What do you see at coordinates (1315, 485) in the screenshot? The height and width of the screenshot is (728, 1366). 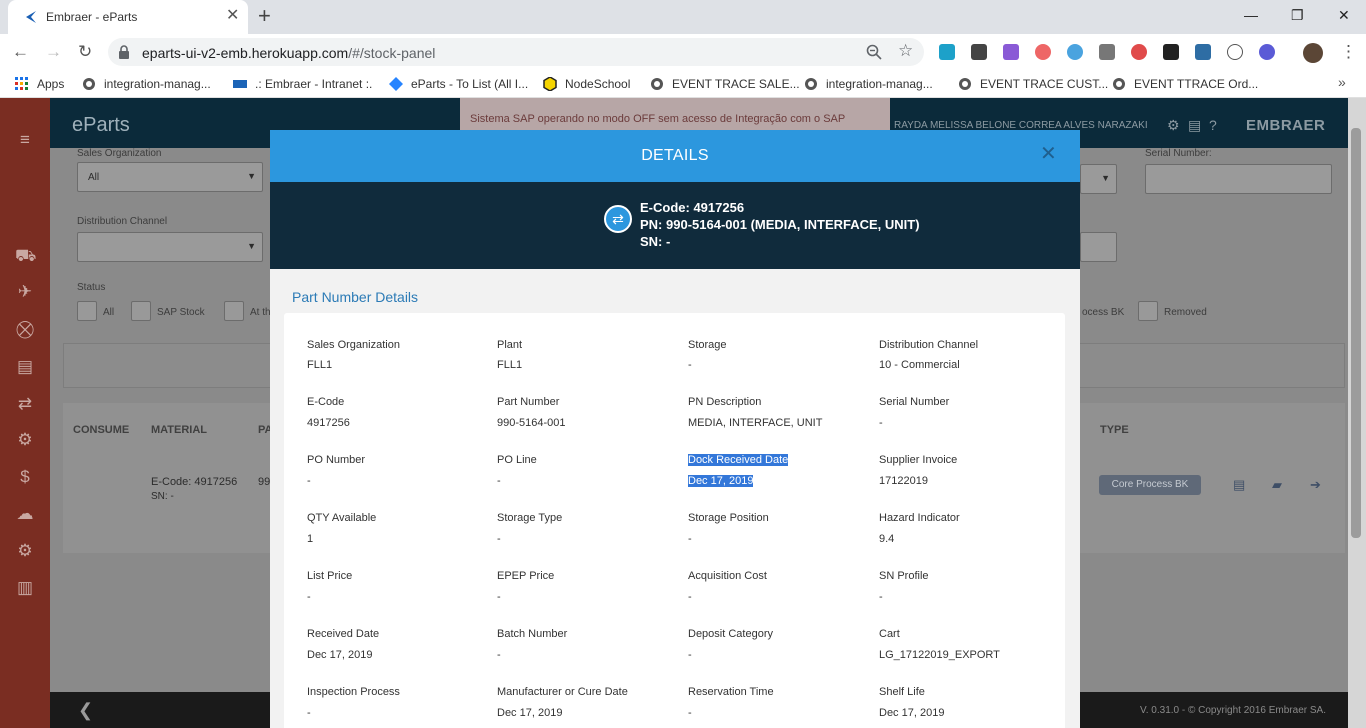 I see `arrow-right-icon: ➔` at bounding box center [1315, 485].